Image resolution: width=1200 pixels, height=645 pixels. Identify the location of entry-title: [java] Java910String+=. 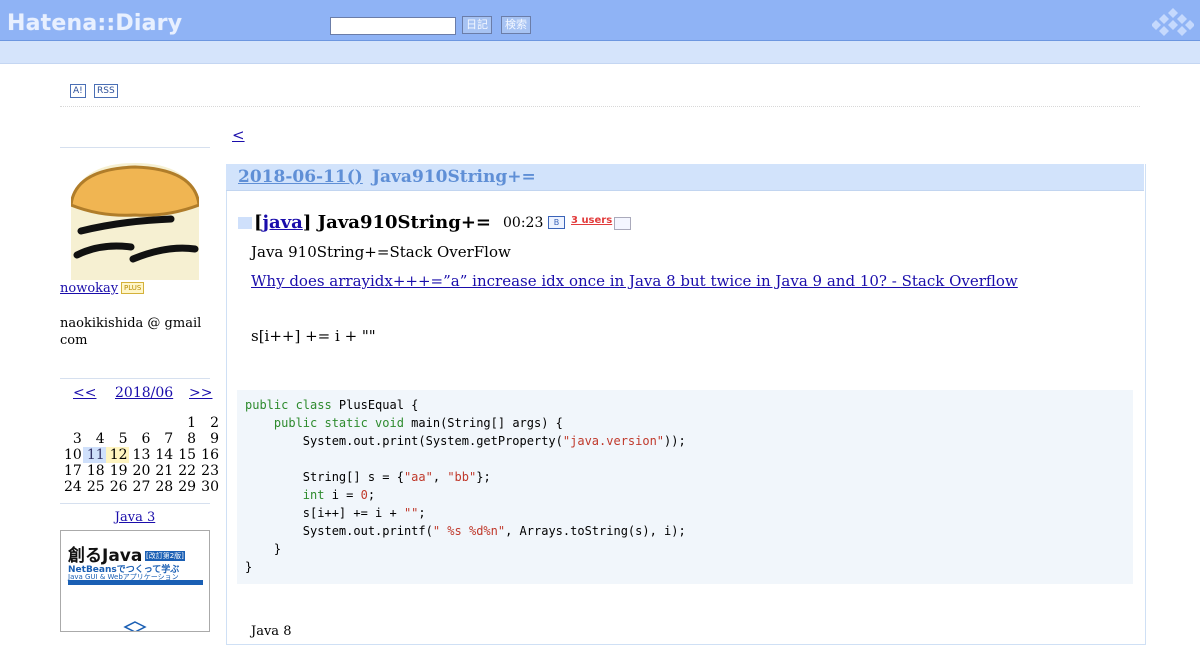
(364, 222).